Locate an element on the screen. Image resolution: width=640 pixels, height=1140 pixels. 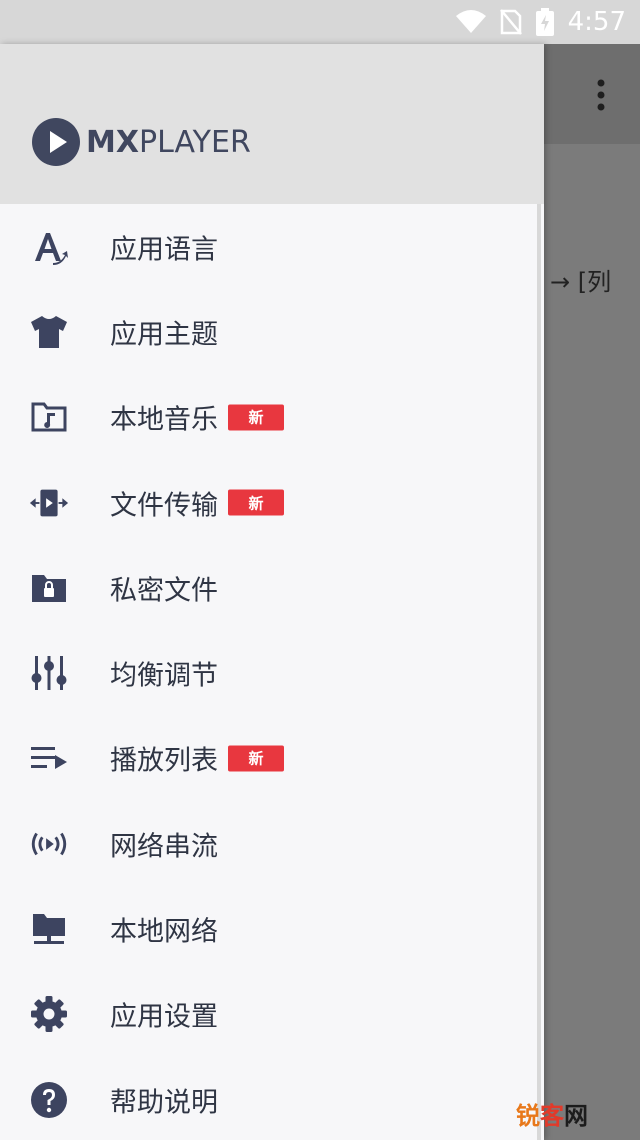
menu-label: 文件传输 is located at coordinates (164, 506).